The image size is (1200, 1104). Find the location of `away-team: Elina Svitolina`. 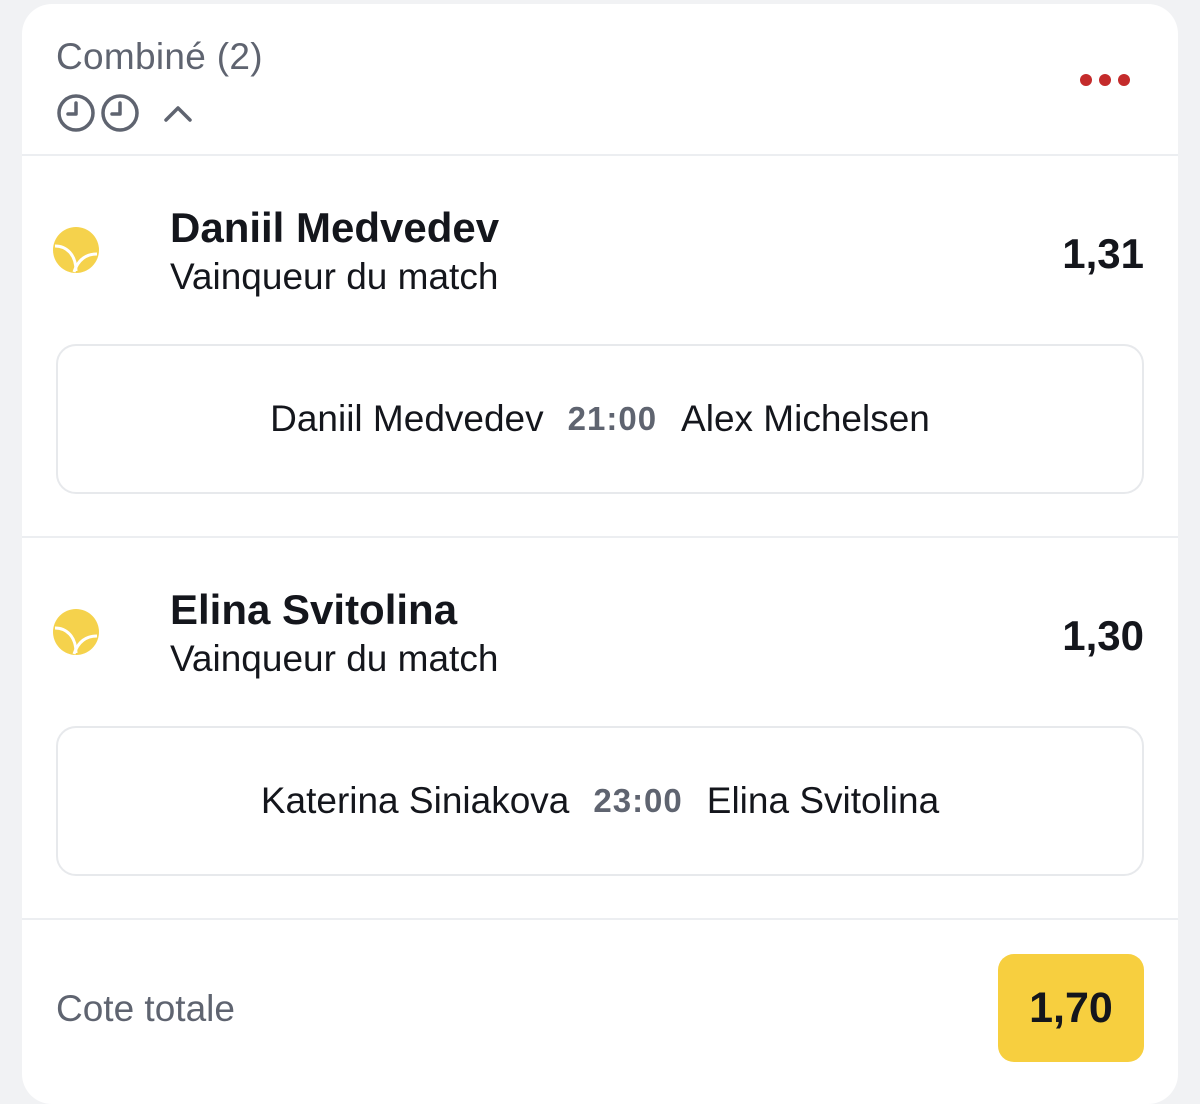

away-team: Elina Svitolina is located at coordinates (823, 800).